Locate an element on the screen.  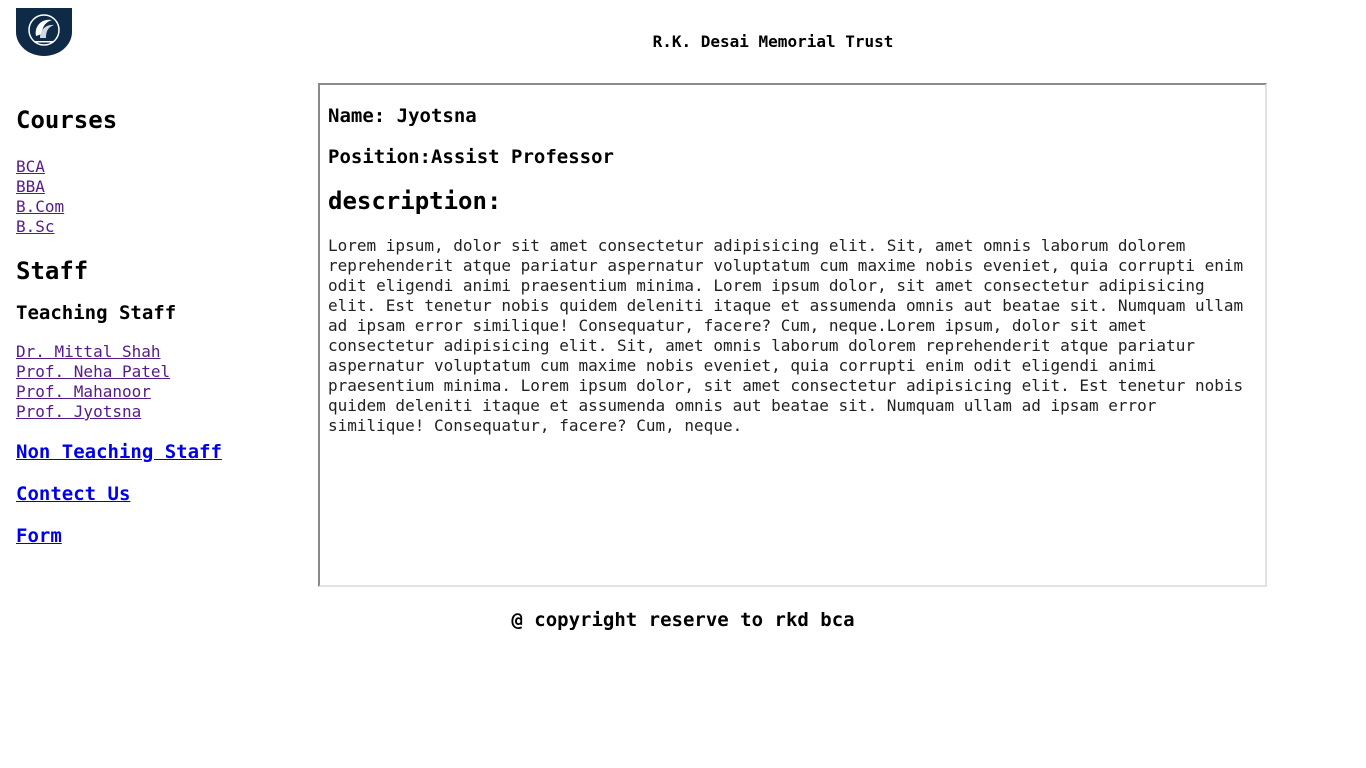
staff-link-mittal-shah: Dr. Mittal Shah is located at coordinates (156, 352).